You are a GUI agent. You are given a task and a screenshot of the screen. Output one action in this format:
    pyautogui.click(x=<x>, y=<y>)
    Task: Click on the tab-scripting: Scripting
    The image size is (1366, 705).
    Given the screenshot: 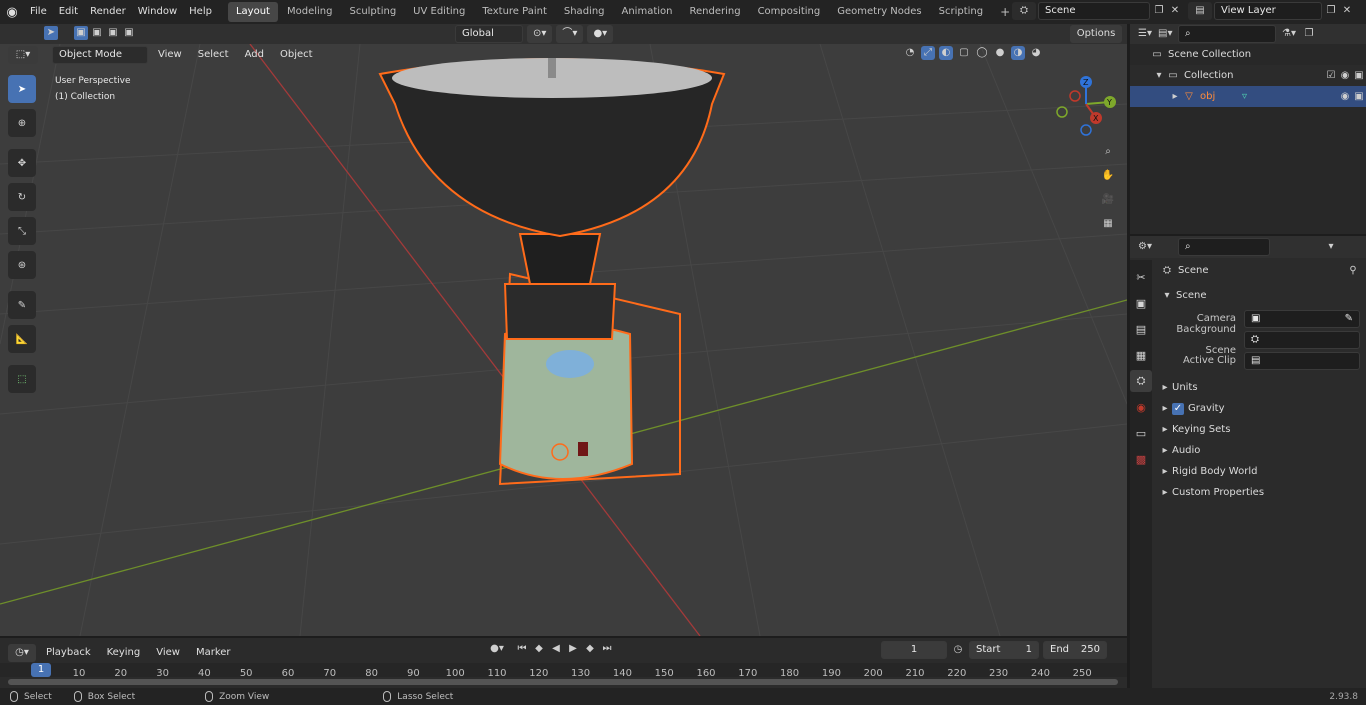 What is the action you would take?
    pyautogui.click(x=961, y=12)
    